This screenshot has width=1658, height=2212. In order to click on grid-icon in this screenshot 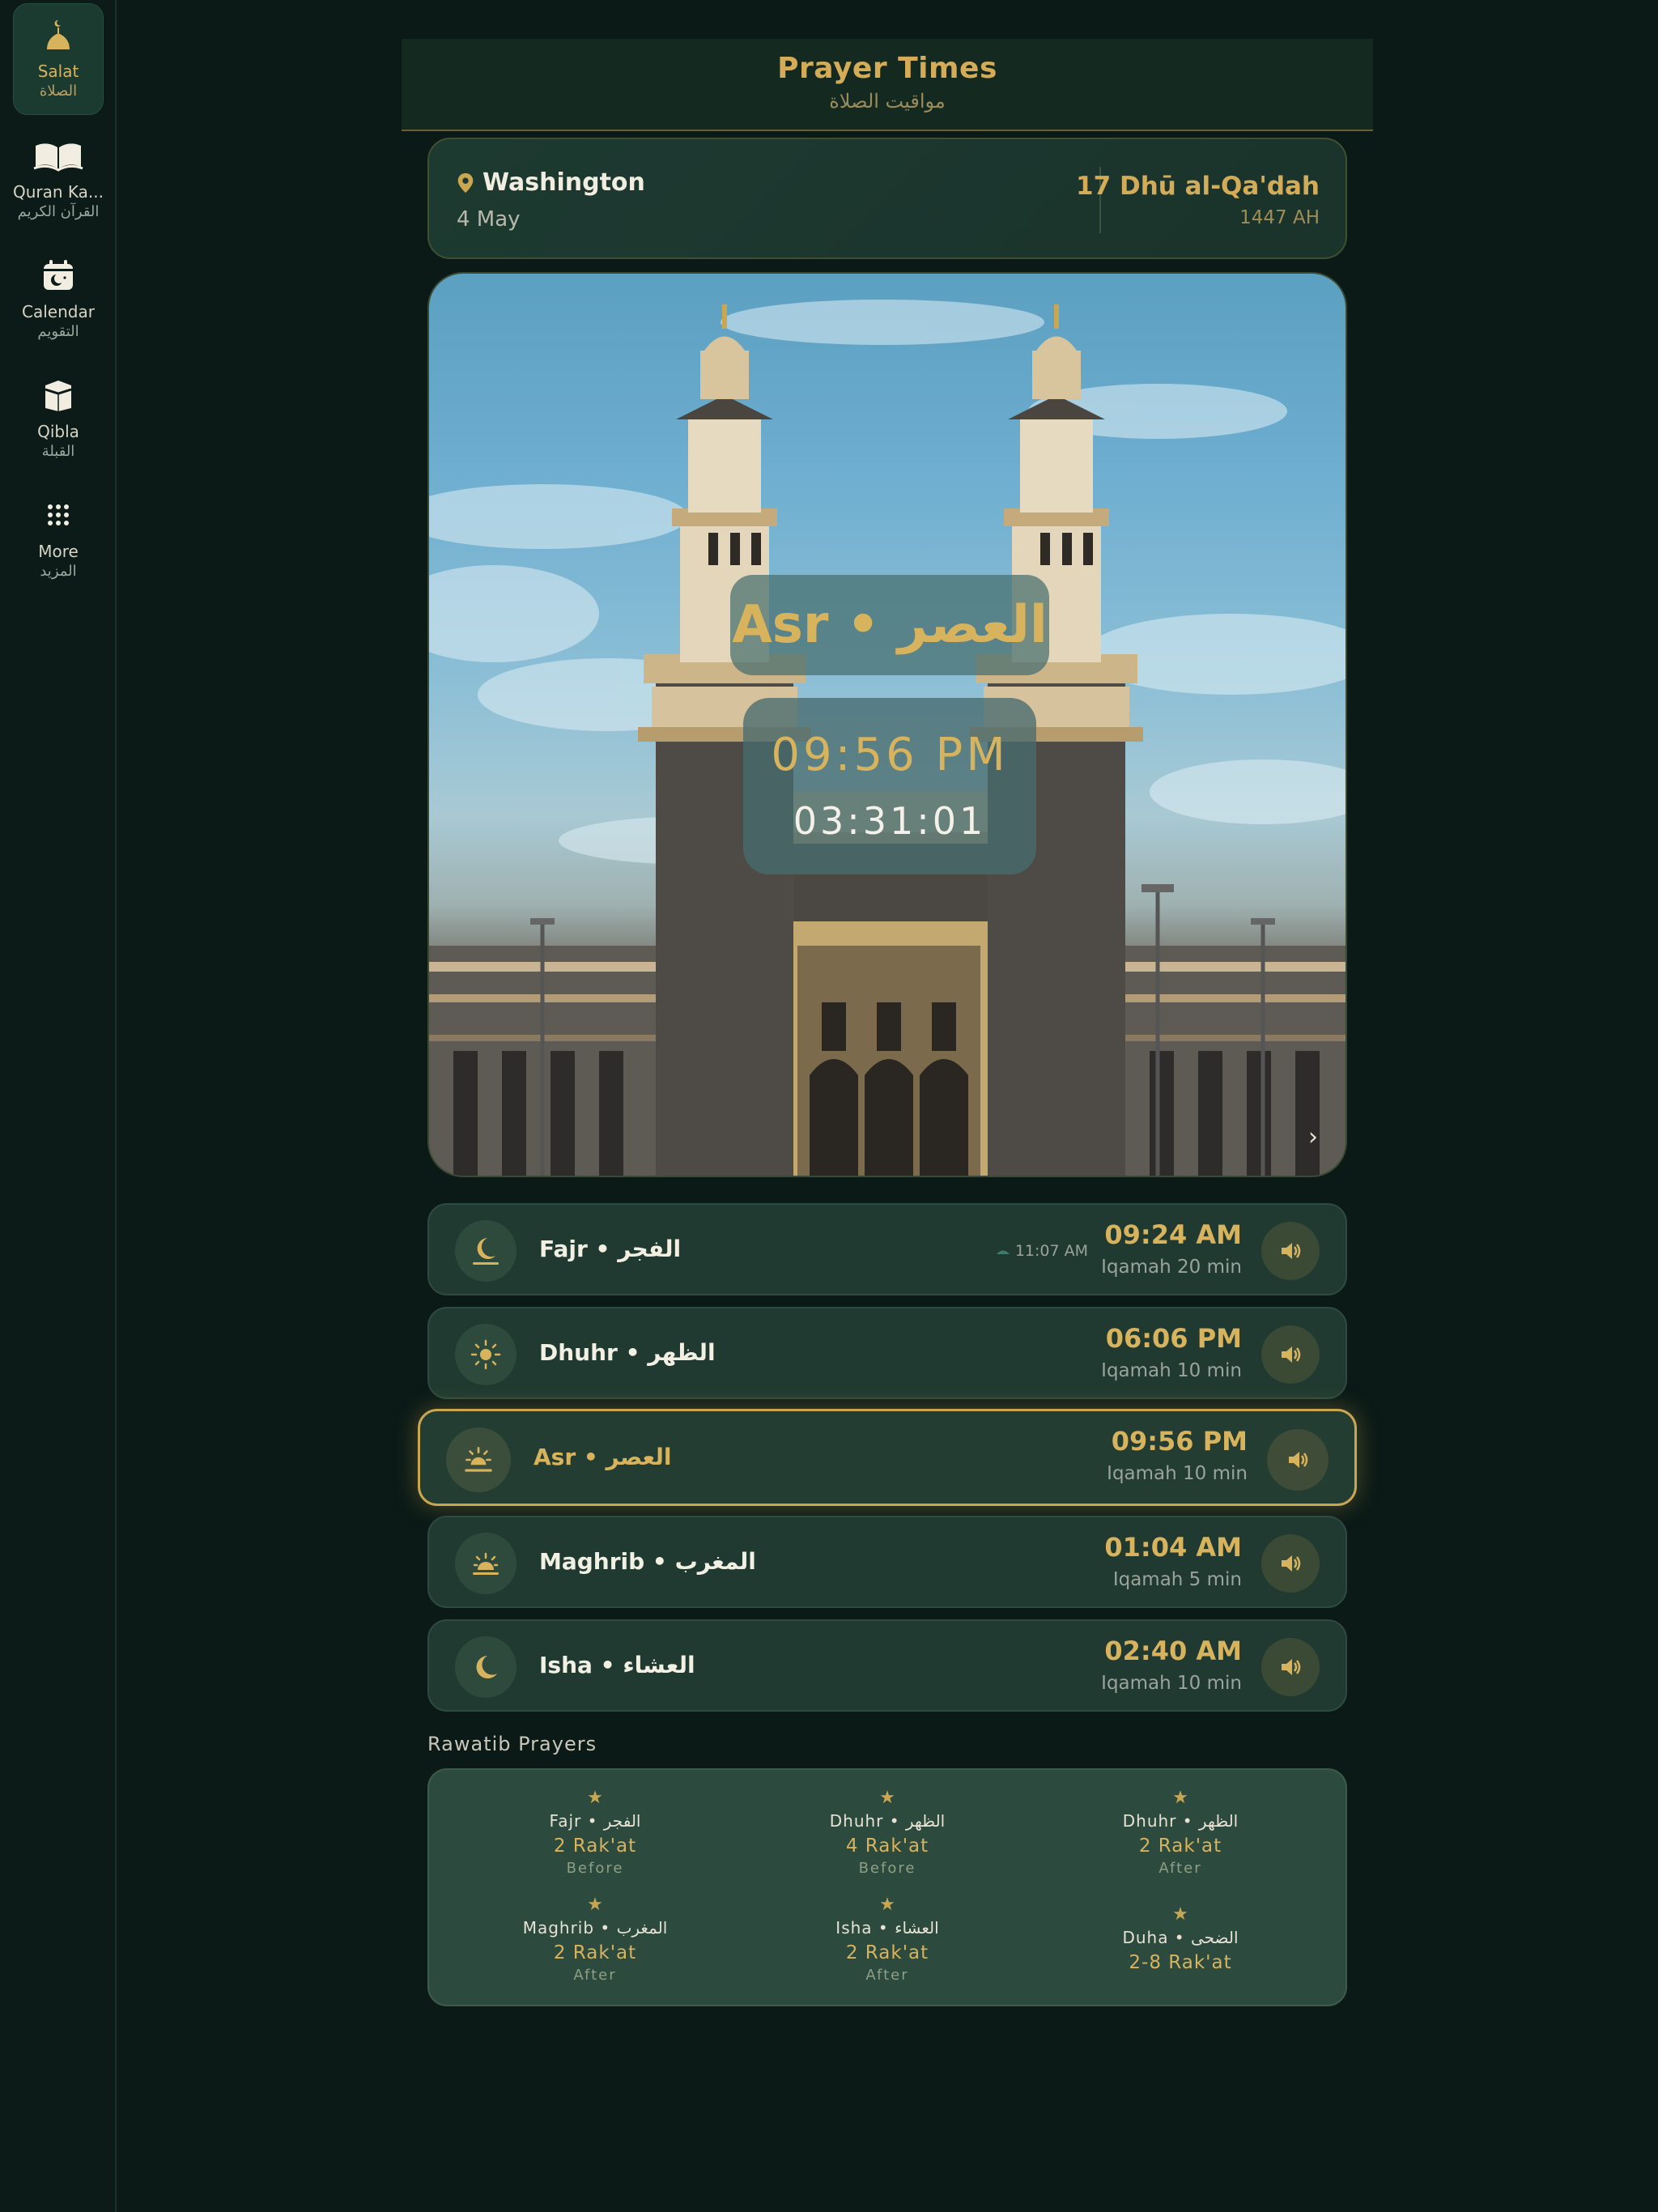, I will do `click(58, 514)`.